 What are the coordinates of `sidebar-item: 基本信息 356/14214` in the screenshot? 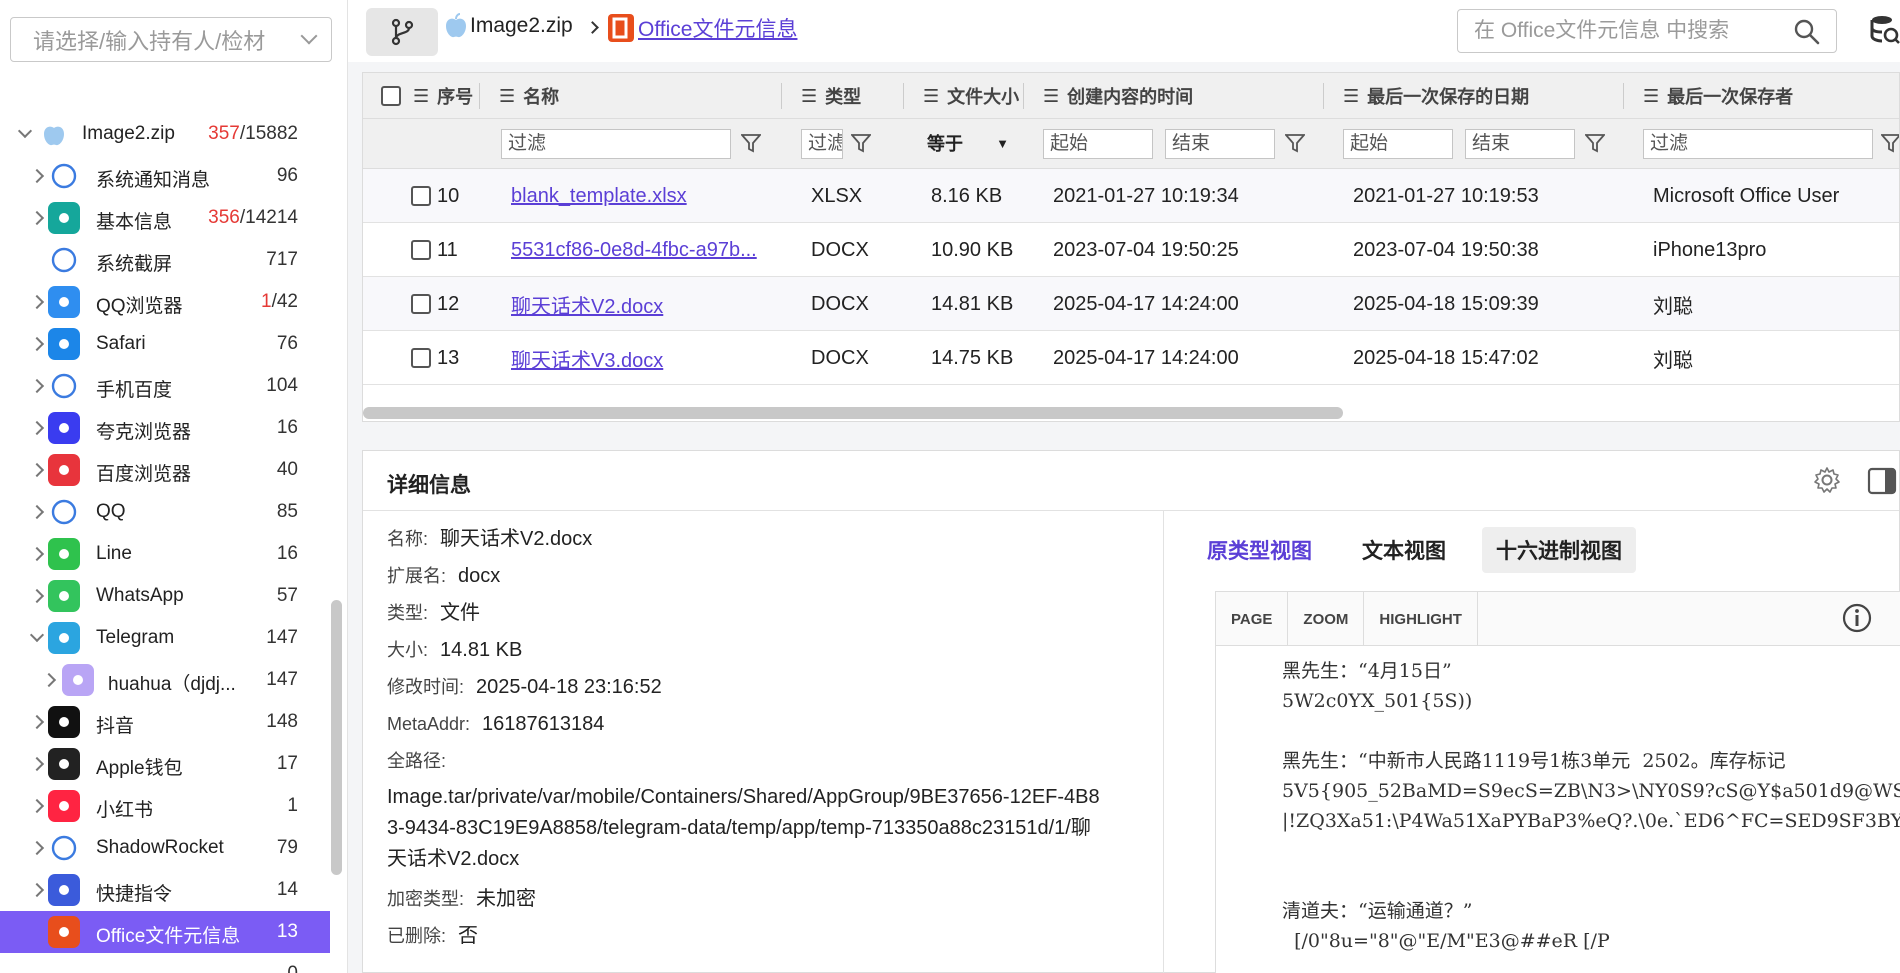 It's located at (165, 218).